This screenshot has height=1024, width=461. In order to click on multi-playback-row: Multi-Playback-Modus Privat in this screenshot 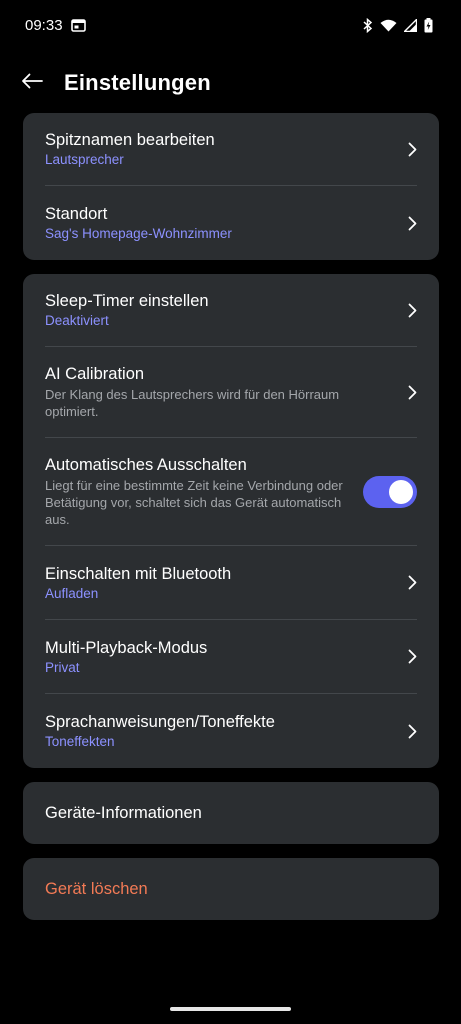, I will do `click(231, 657)`.